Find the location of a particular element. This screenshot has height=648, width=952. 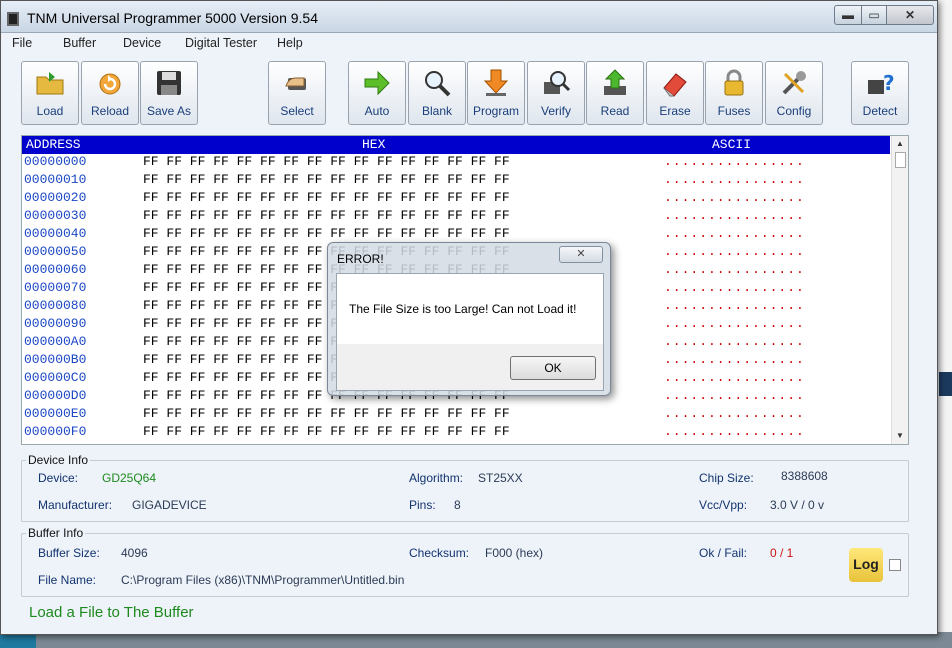

upload-arrow-icon is located at coordinates (615, 82).